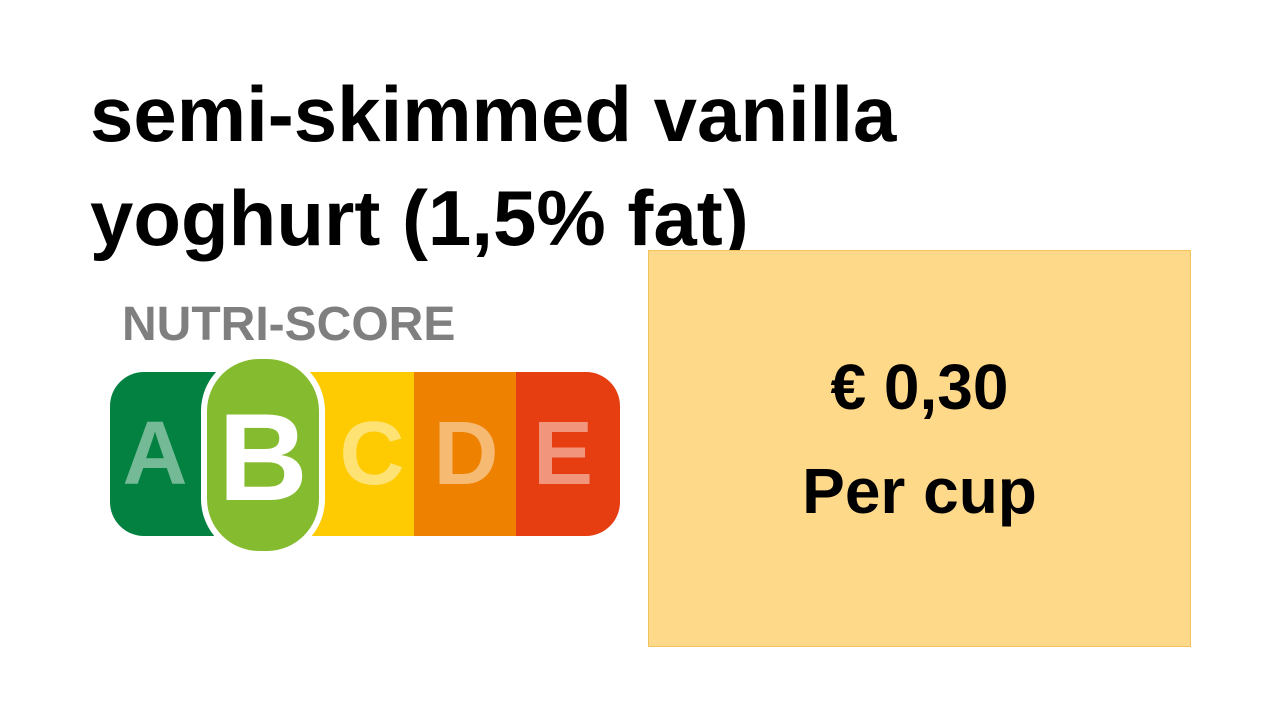 The height and width of the screenshot is (720, 1280). I want to click on nutri-score-graphic: NUTRI-SCORE A B C D E, so click(365, 427).